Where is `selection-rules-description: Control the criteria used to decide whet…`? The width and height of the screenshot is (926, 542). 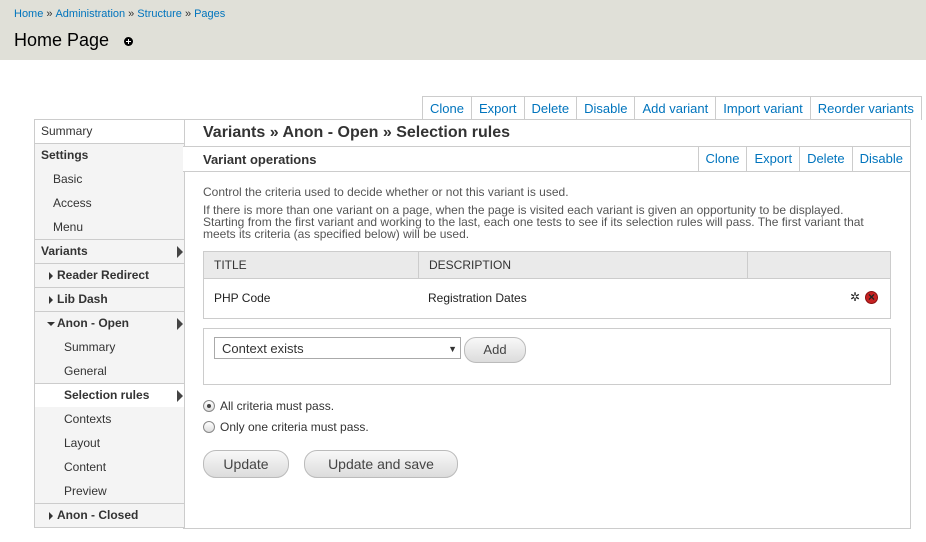 selection-rules-description: Control the criteria used to decide whet… is located at coordinates (543, 212).